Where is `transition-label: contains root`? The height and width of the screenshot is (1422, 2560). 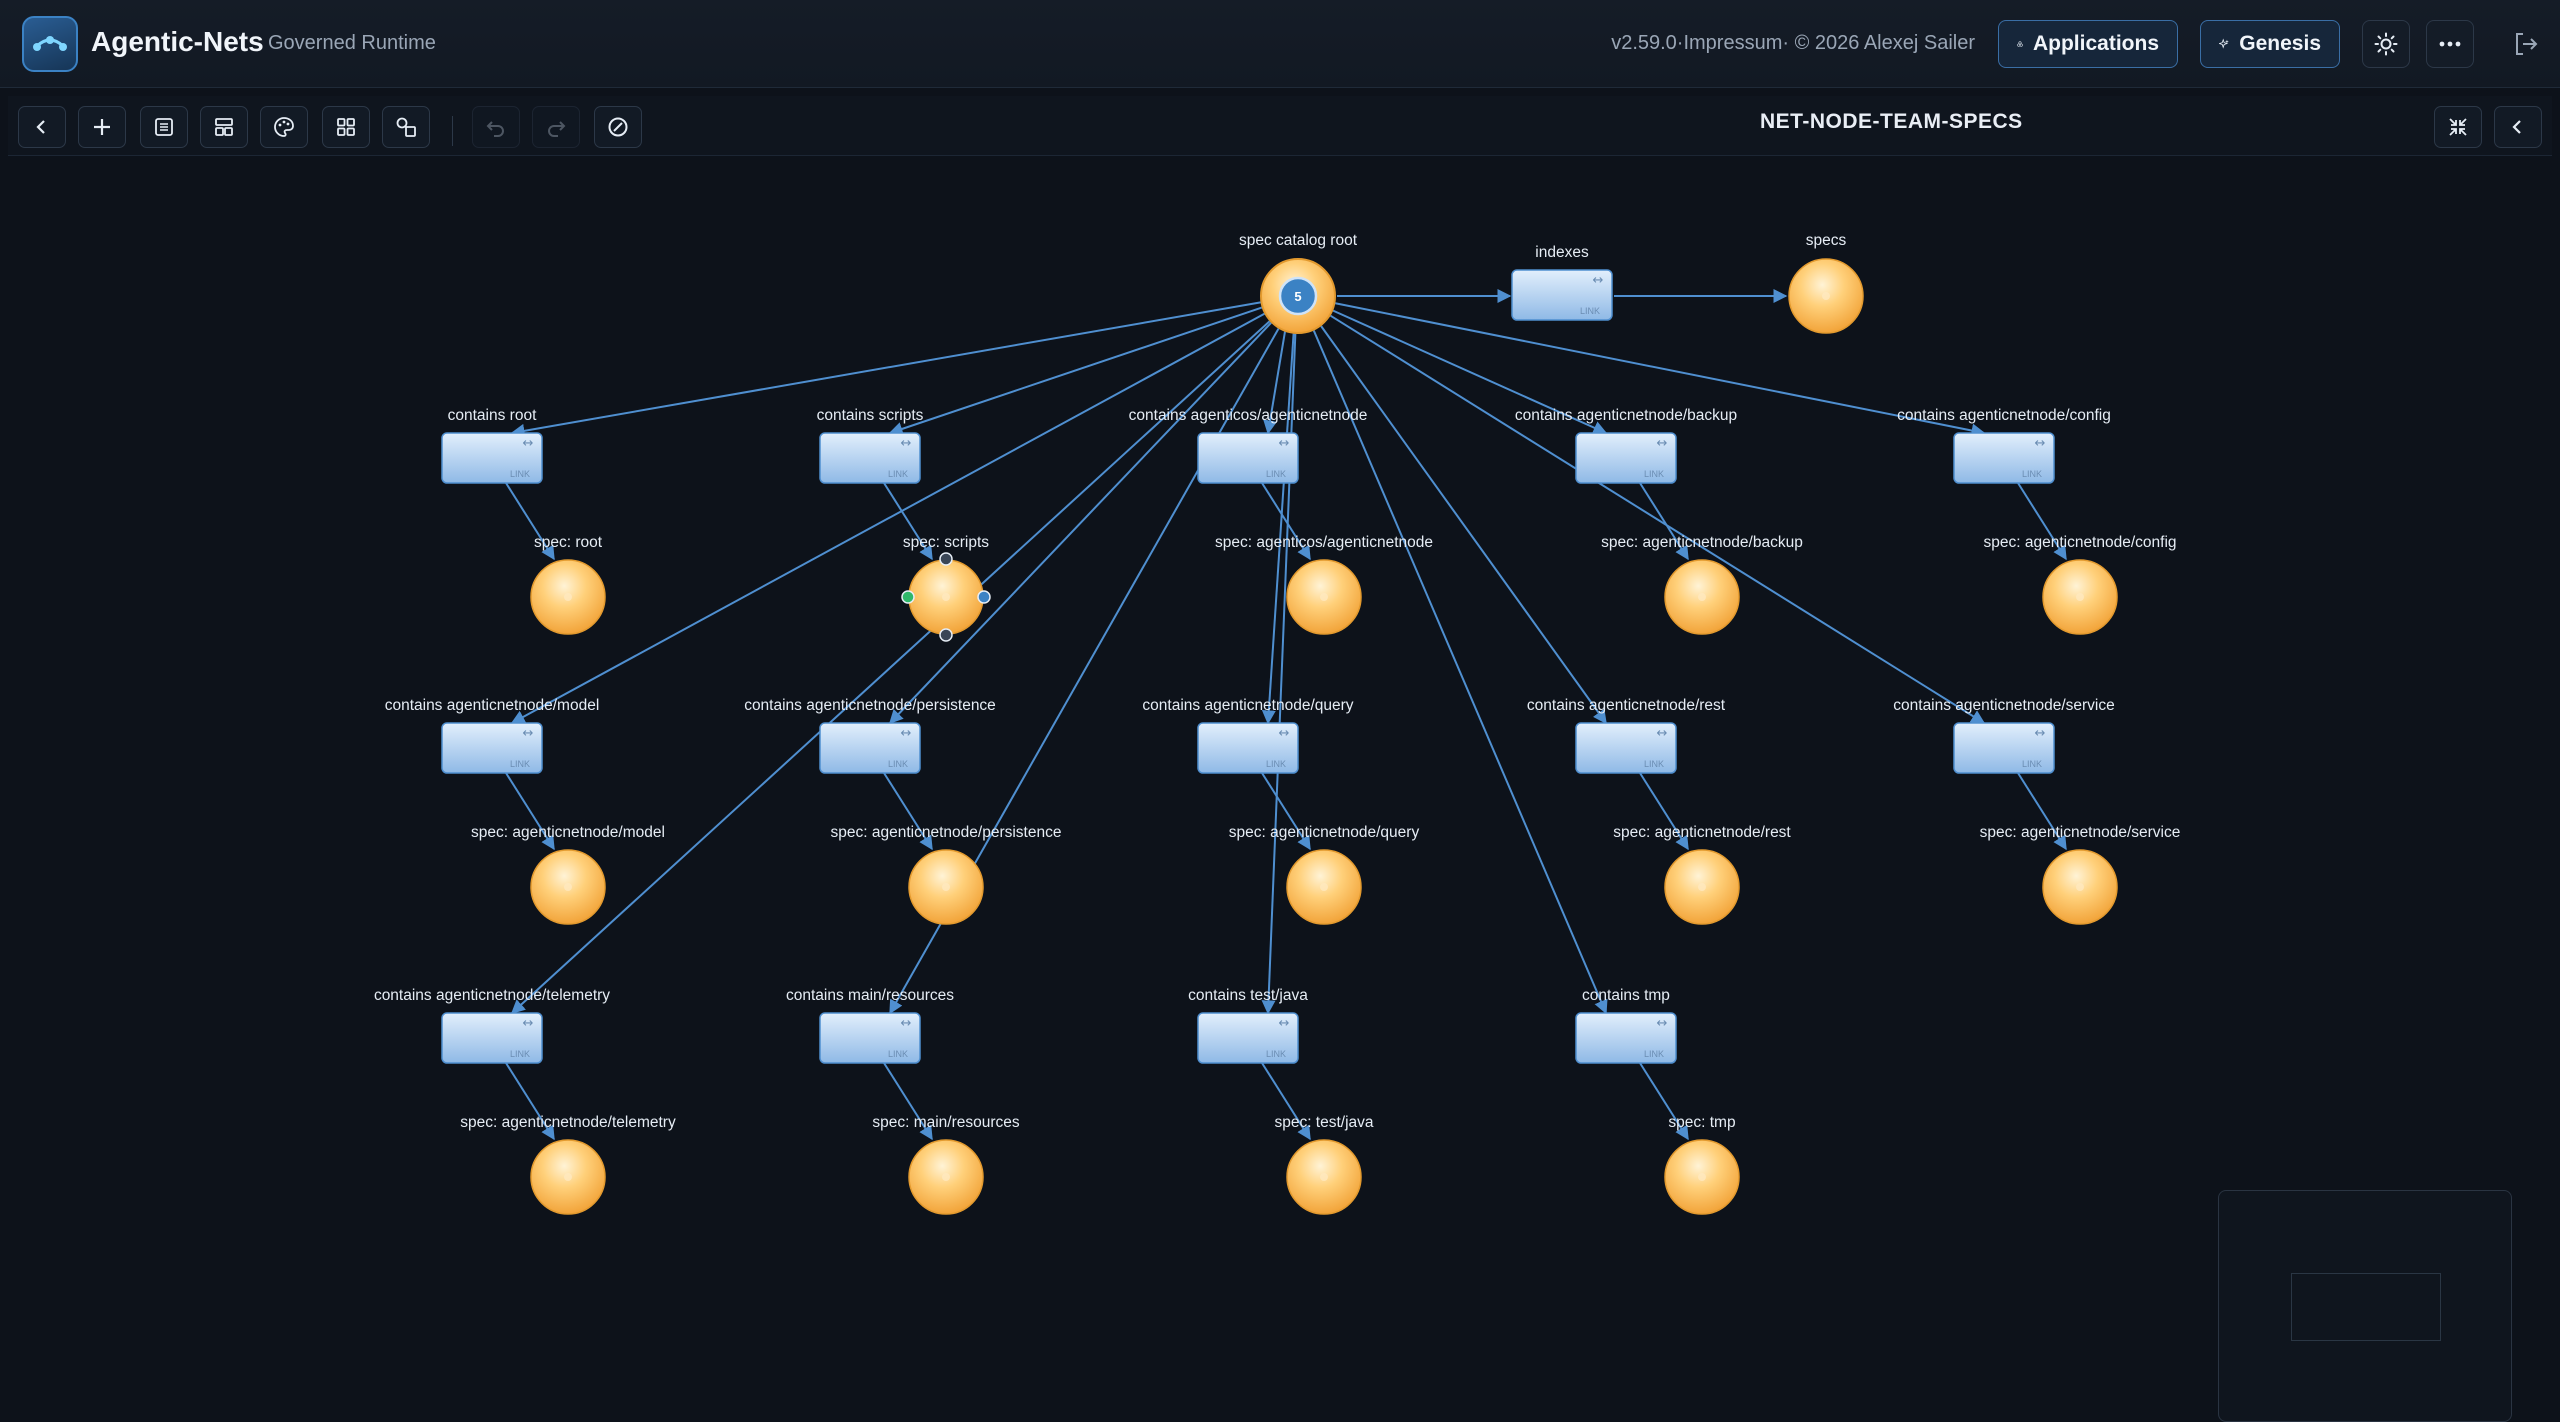 transition-label: contains root is located at coordinates (492, 415).